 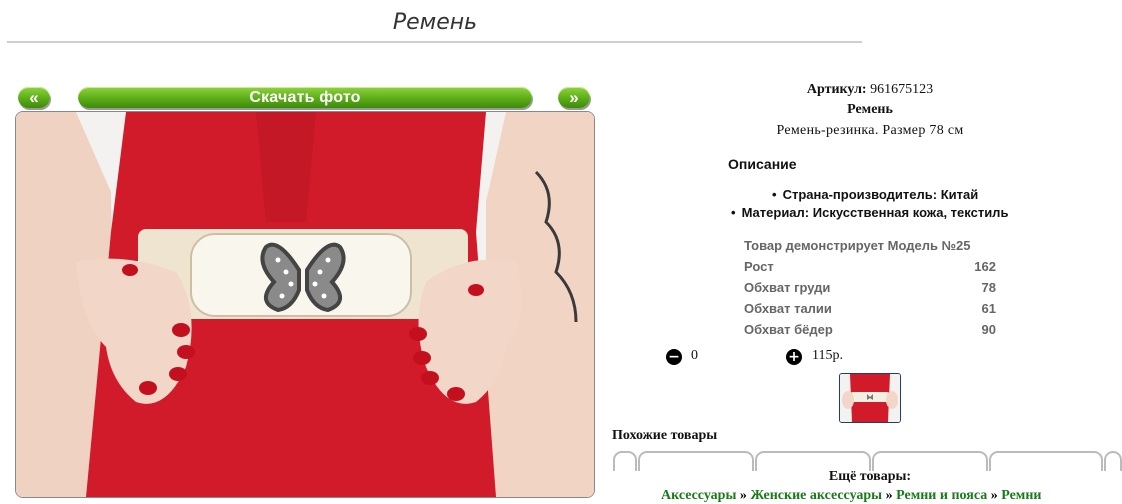 I want to click on param-row: Обхват бёдер 90, so click(x=870, y=331).